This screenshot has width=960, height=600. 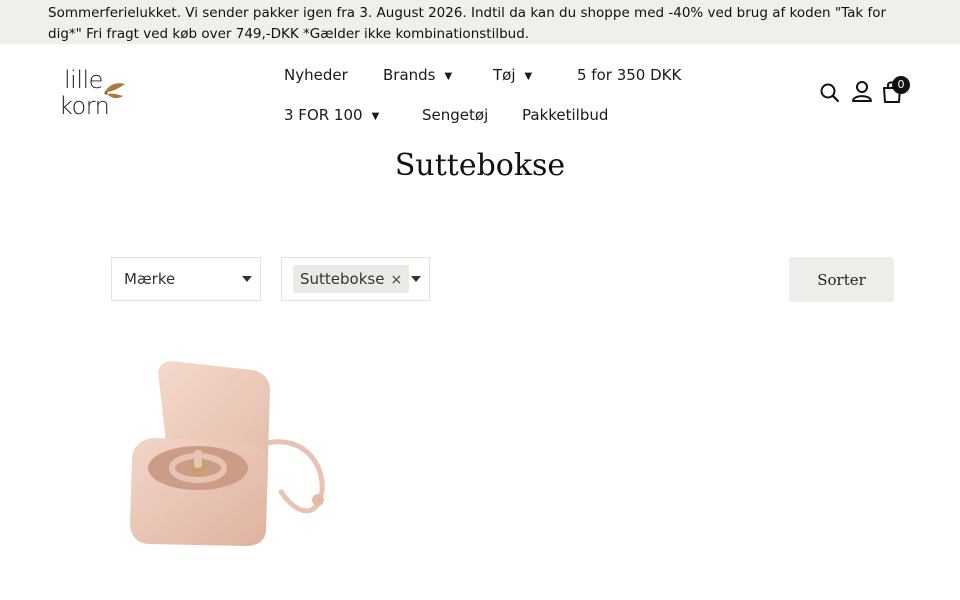 I want to click on nav-item-label: 5 for 350 DKK, so click(x=629, y=75).